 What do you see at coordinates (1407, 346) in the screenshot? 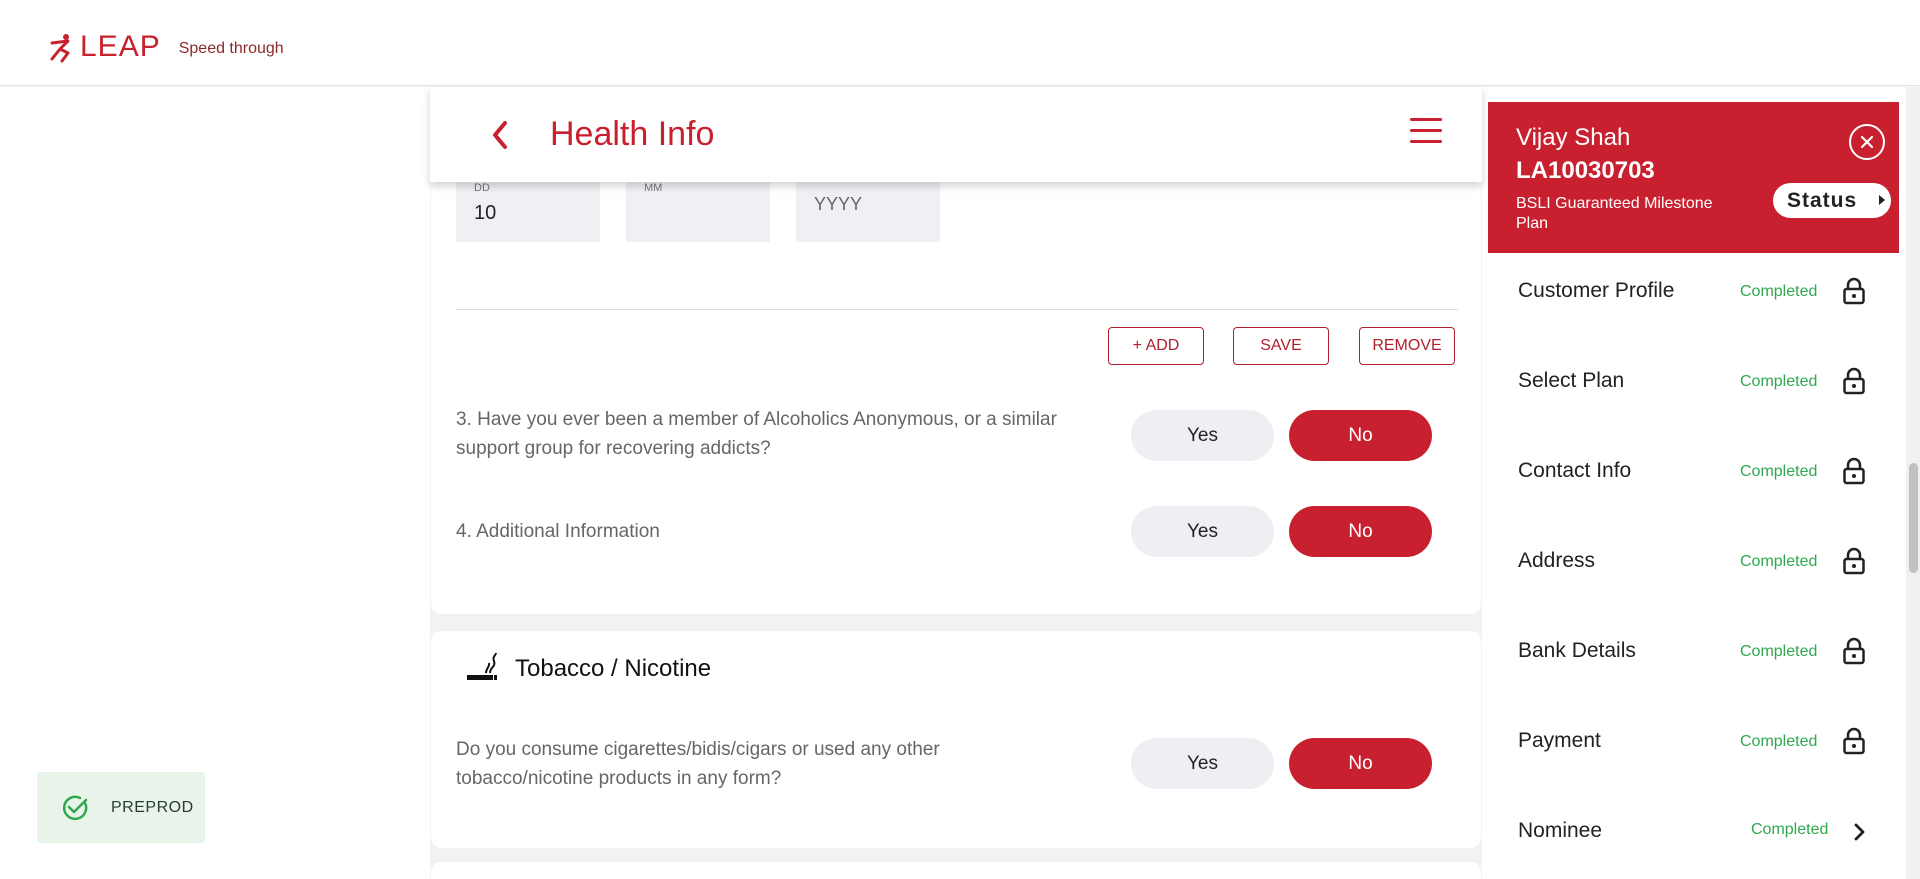
I see `remove-button: REMOVE` at bounding box center [1407, 346].